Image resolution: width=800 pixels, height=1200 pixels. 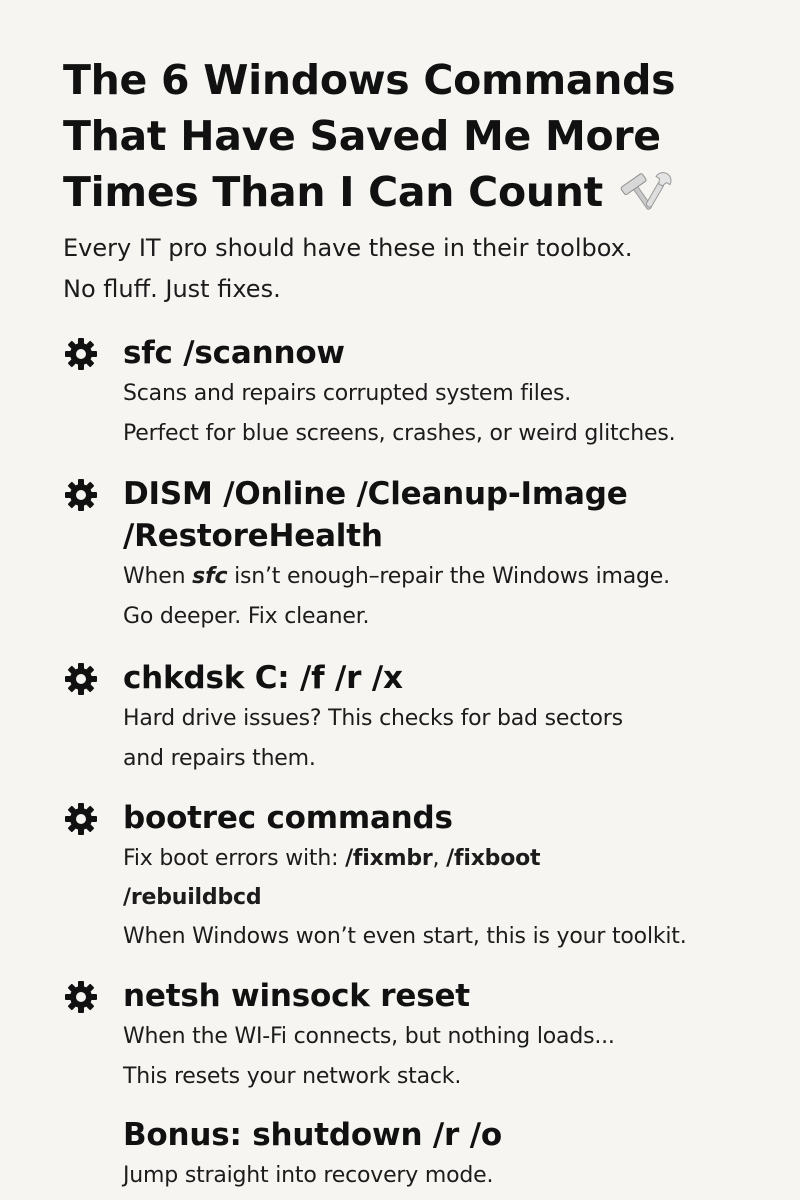 What do you see at coordinates (292, 1076) in the screenshot?
I see `description-line: This resets your network stack.` at bounding box center [292, 1076].